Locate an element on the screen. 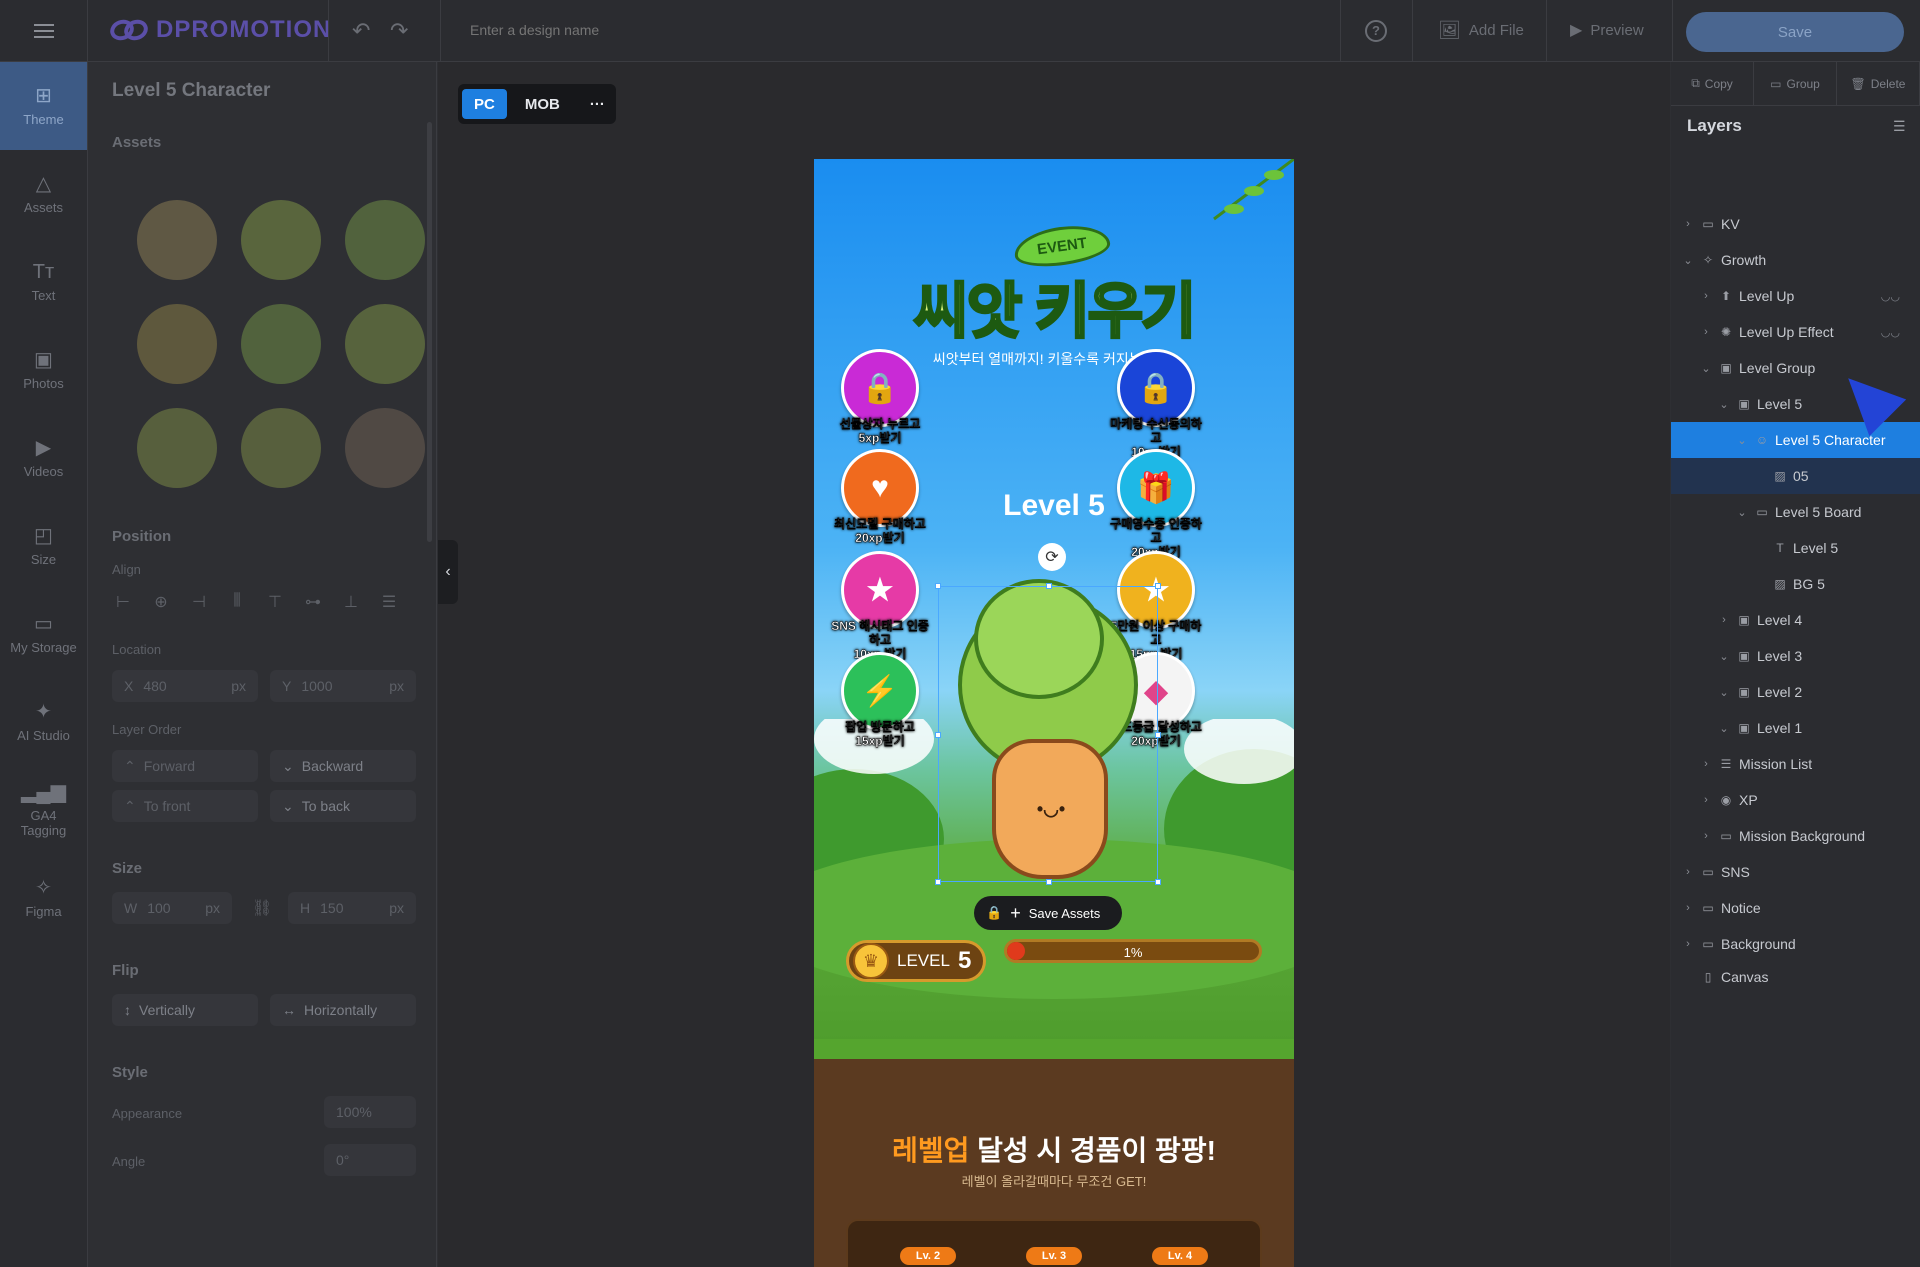 Image resolution: width=1920 pixels, height=1267 pixels. mission-item: 🔒마케팅 수신동의하고10xp받기 is located at coordinates (1156, 404).